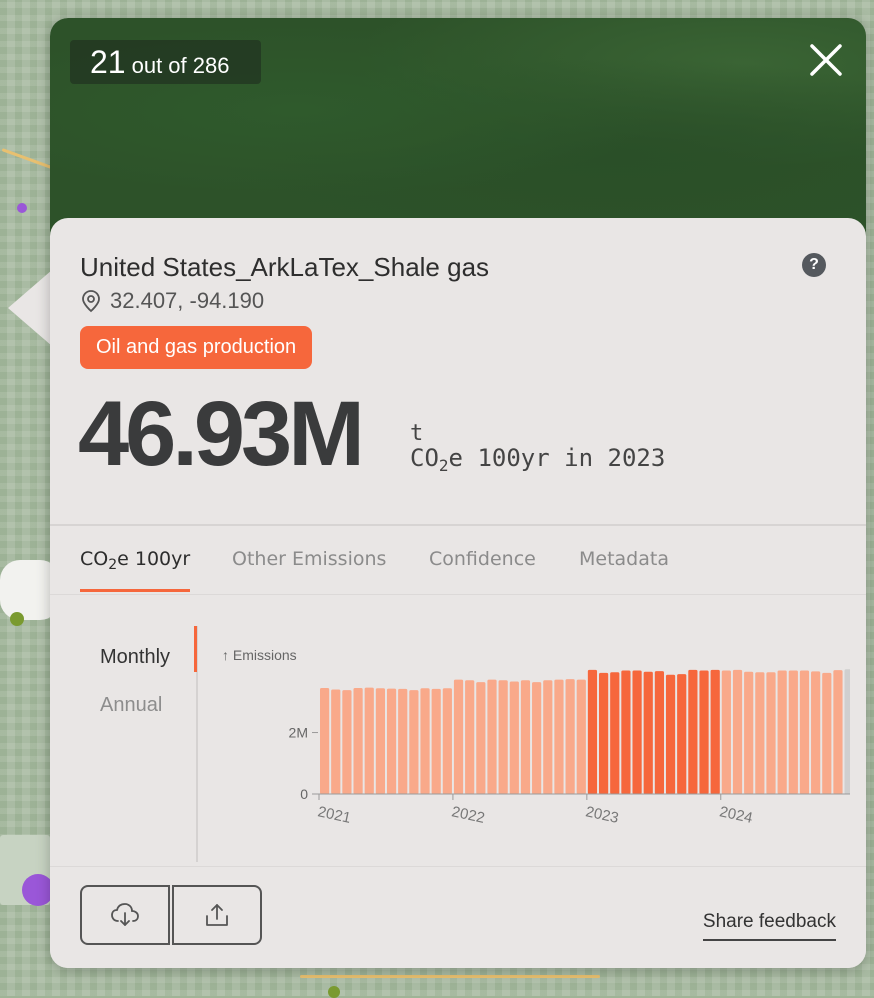 Image resolution: width=874 pixels, height=998 pixels. Describe the element at coordinates (285, 267) in the screenshot. I see `asset-name: United States_ArkLaTex_Shale gas` at that location.